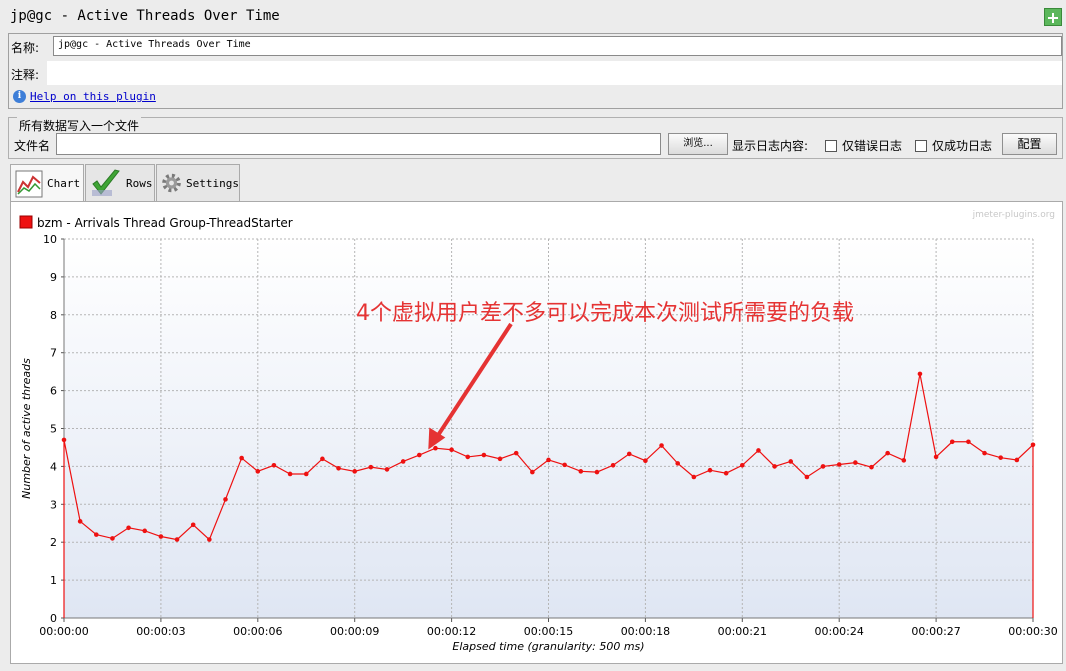  What do you see at coordinates (53, 315) in the screenshot?
I see `y-tick-label: 8` at bounding box center [53, 315].